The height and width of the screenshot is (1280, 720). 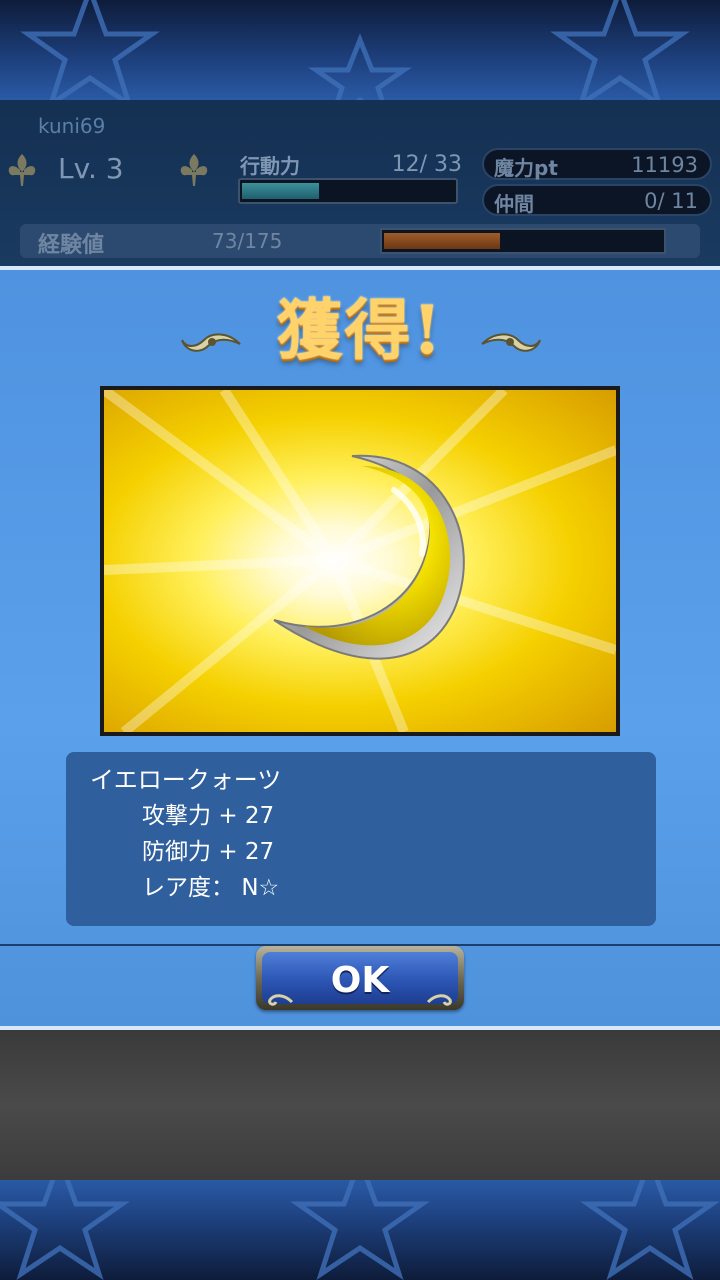 I want to click on ok-button: OK, so click(x=360, y=978).